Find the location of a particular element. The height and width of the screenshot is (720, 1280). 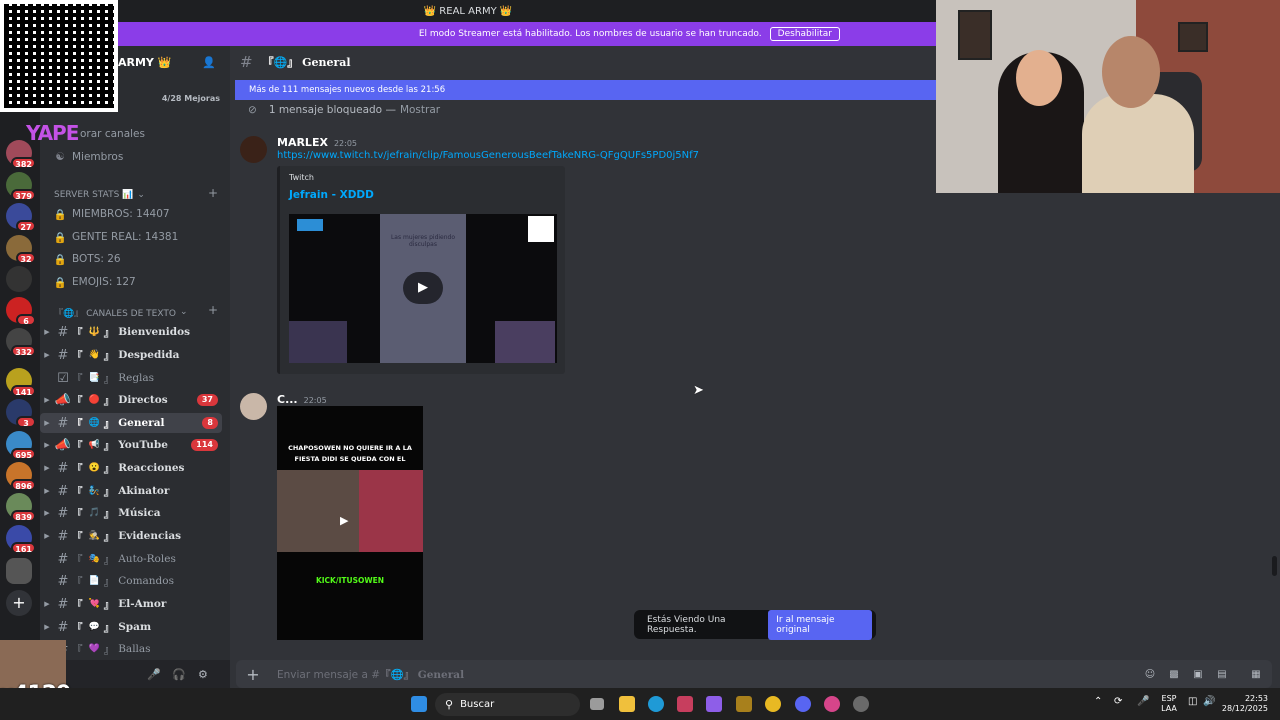

settings-gear-icon: ⚙ is located at coordinates (203, 674).